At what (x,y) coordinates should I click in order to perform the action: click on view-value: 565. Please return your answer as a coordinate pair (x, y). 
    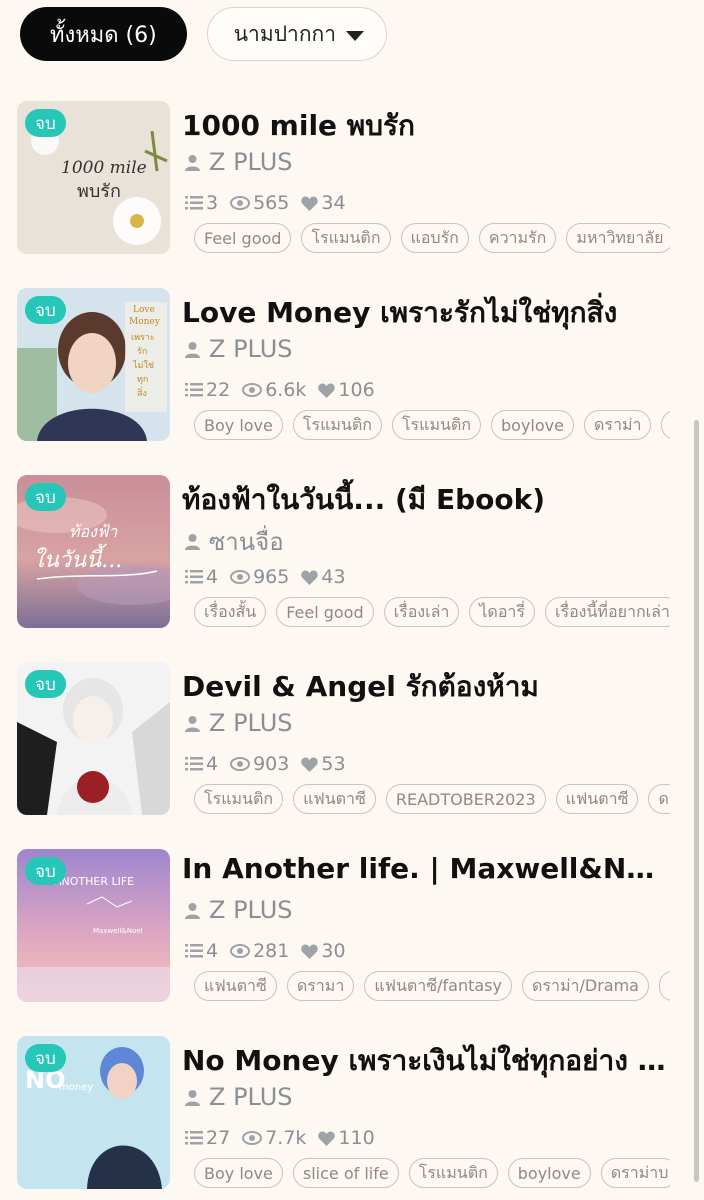
    Looking at the image, I should click on (271, 203).